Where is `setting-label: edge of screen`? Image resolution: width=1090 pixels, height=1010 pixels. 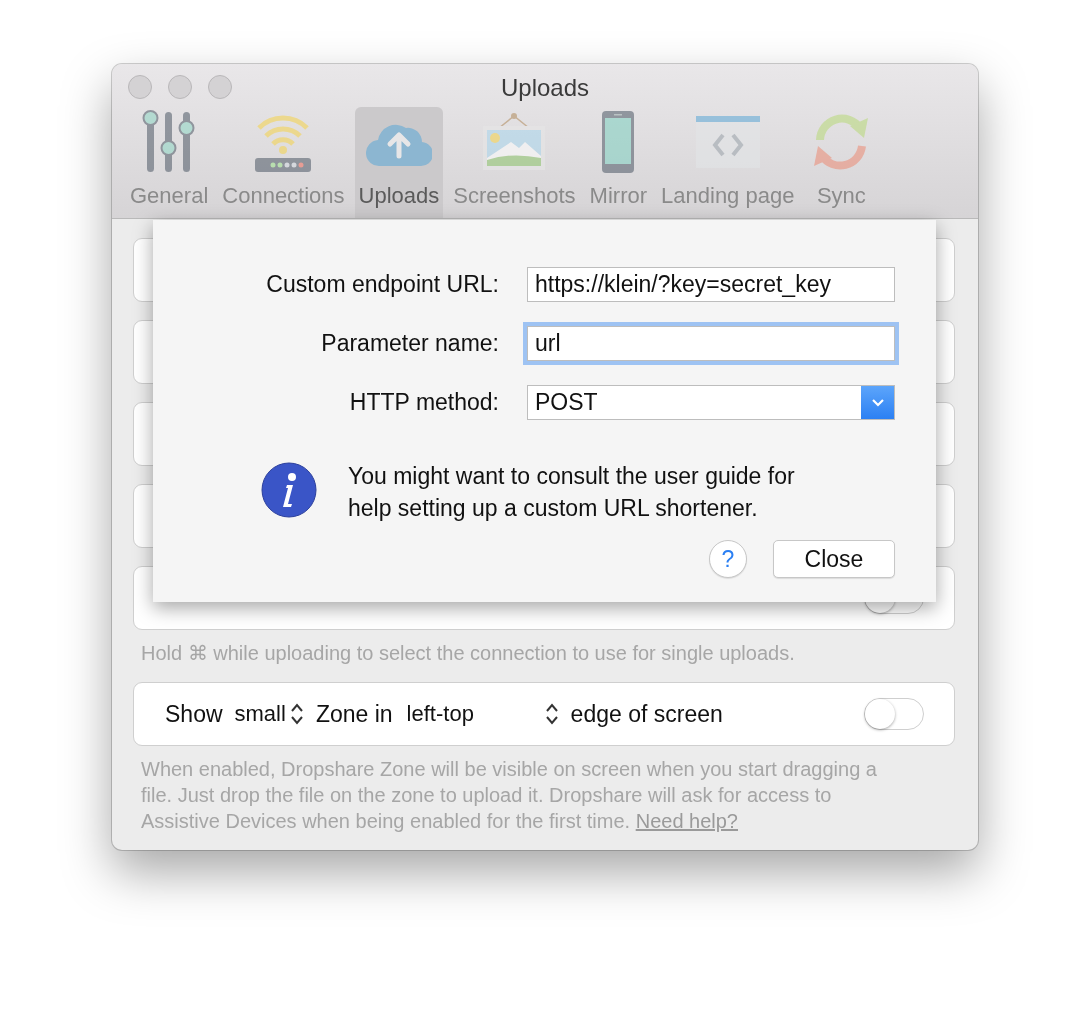 setting-label: edge of screen is located at coordinates (647, 714).